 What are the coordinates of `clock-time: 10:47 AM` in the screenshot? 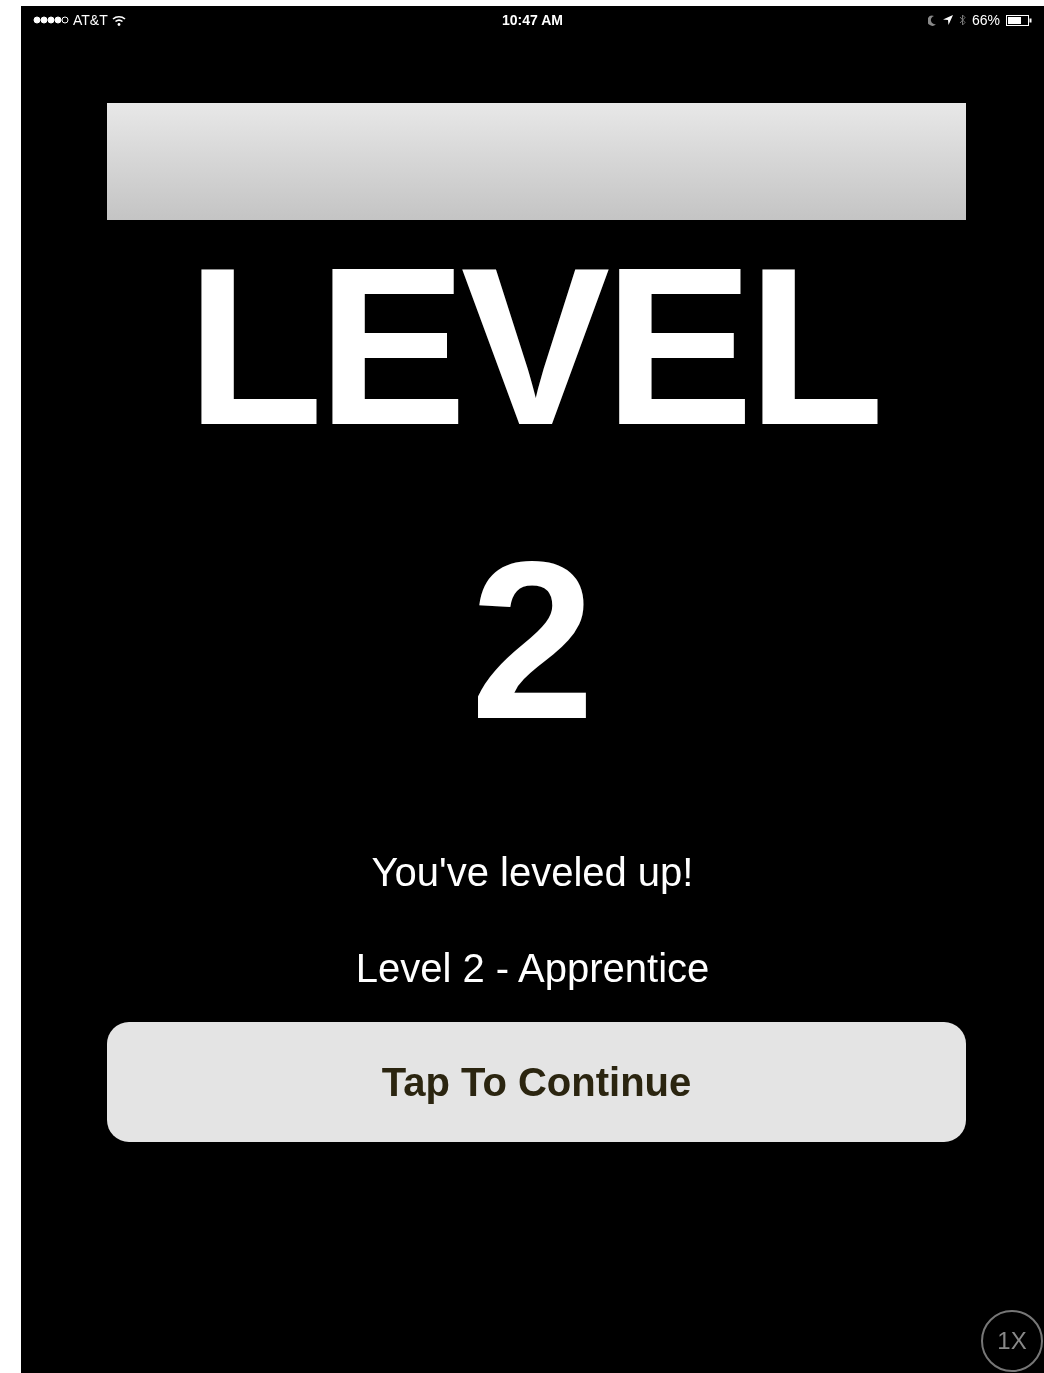 It's located at (532, 20).